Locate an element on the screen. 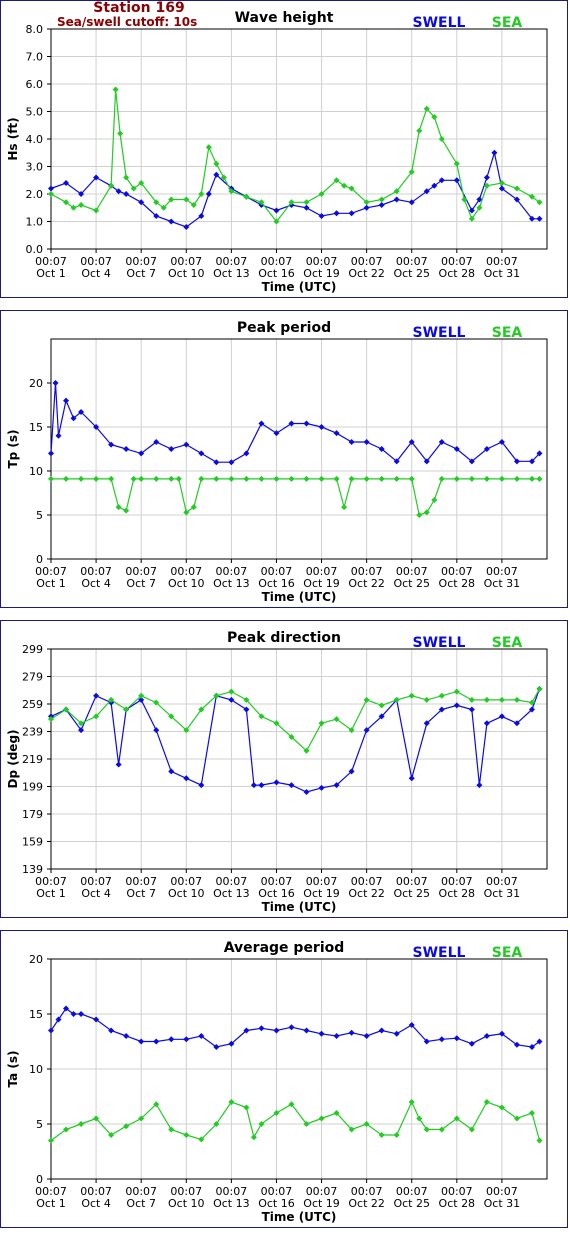 Image resolution: width=570 pixels, height=1240 pixels. y-tick-label: 159 is located at coordinates (32, 842).